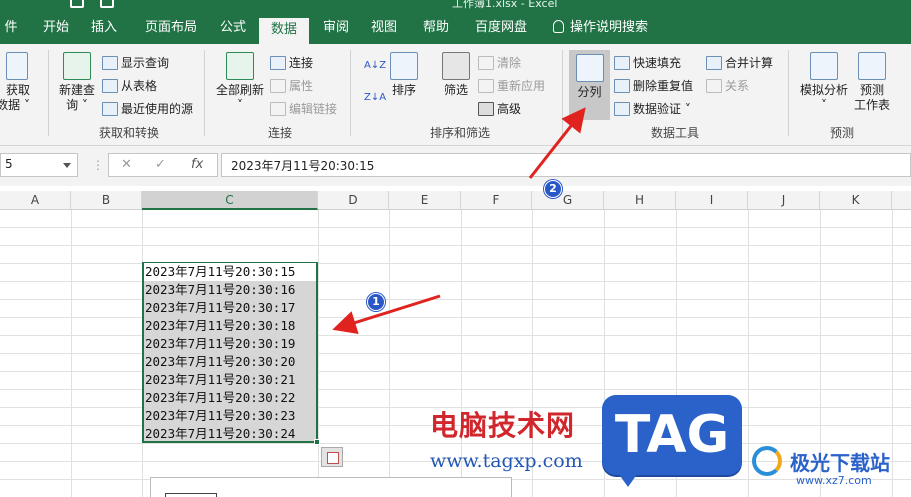 This screenshot has height=497, width=911. Describe the element at coordinates (834, 480) in the screenshot. I see `site-url: www.xz7.com` at that location.